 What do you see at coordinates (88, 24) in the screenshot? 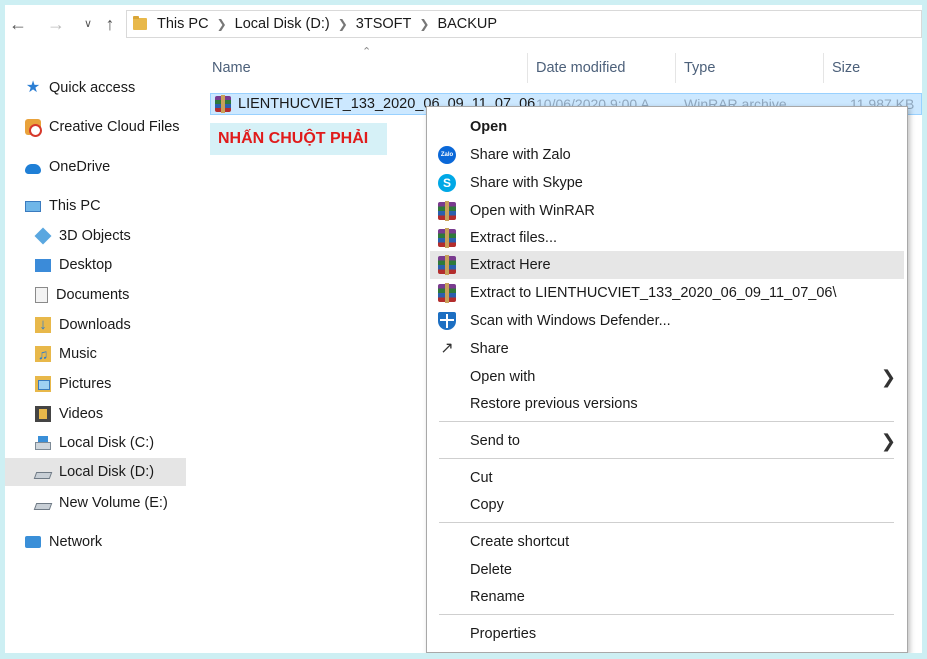
I see `recent-locations-chevron-icon: ∨` at bounding box center [88, 24].